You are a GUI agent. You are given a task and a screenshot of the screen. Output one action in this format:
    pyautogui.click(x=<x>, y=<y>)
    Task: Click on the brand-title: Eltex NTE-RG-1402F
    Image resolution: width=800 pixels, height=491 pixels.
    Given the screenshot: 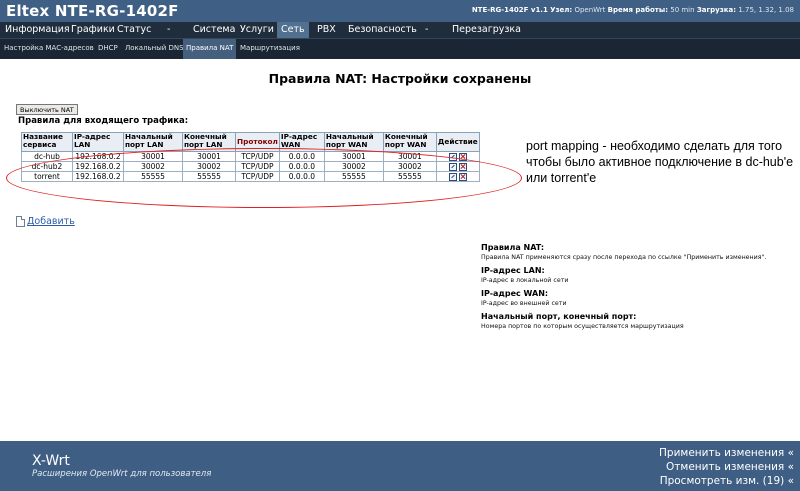 What is the action you would take?
    pyautogui.click(x=92, y=11)
    